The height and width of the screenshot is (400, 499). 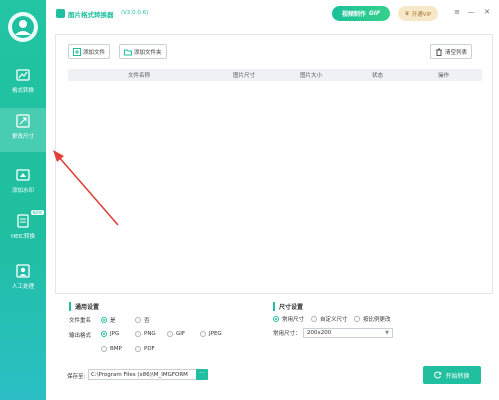 What do you see at coordinates (147, 321) in the screenshot?
I see `radio-label: 否` at bounding box center [147, 321].